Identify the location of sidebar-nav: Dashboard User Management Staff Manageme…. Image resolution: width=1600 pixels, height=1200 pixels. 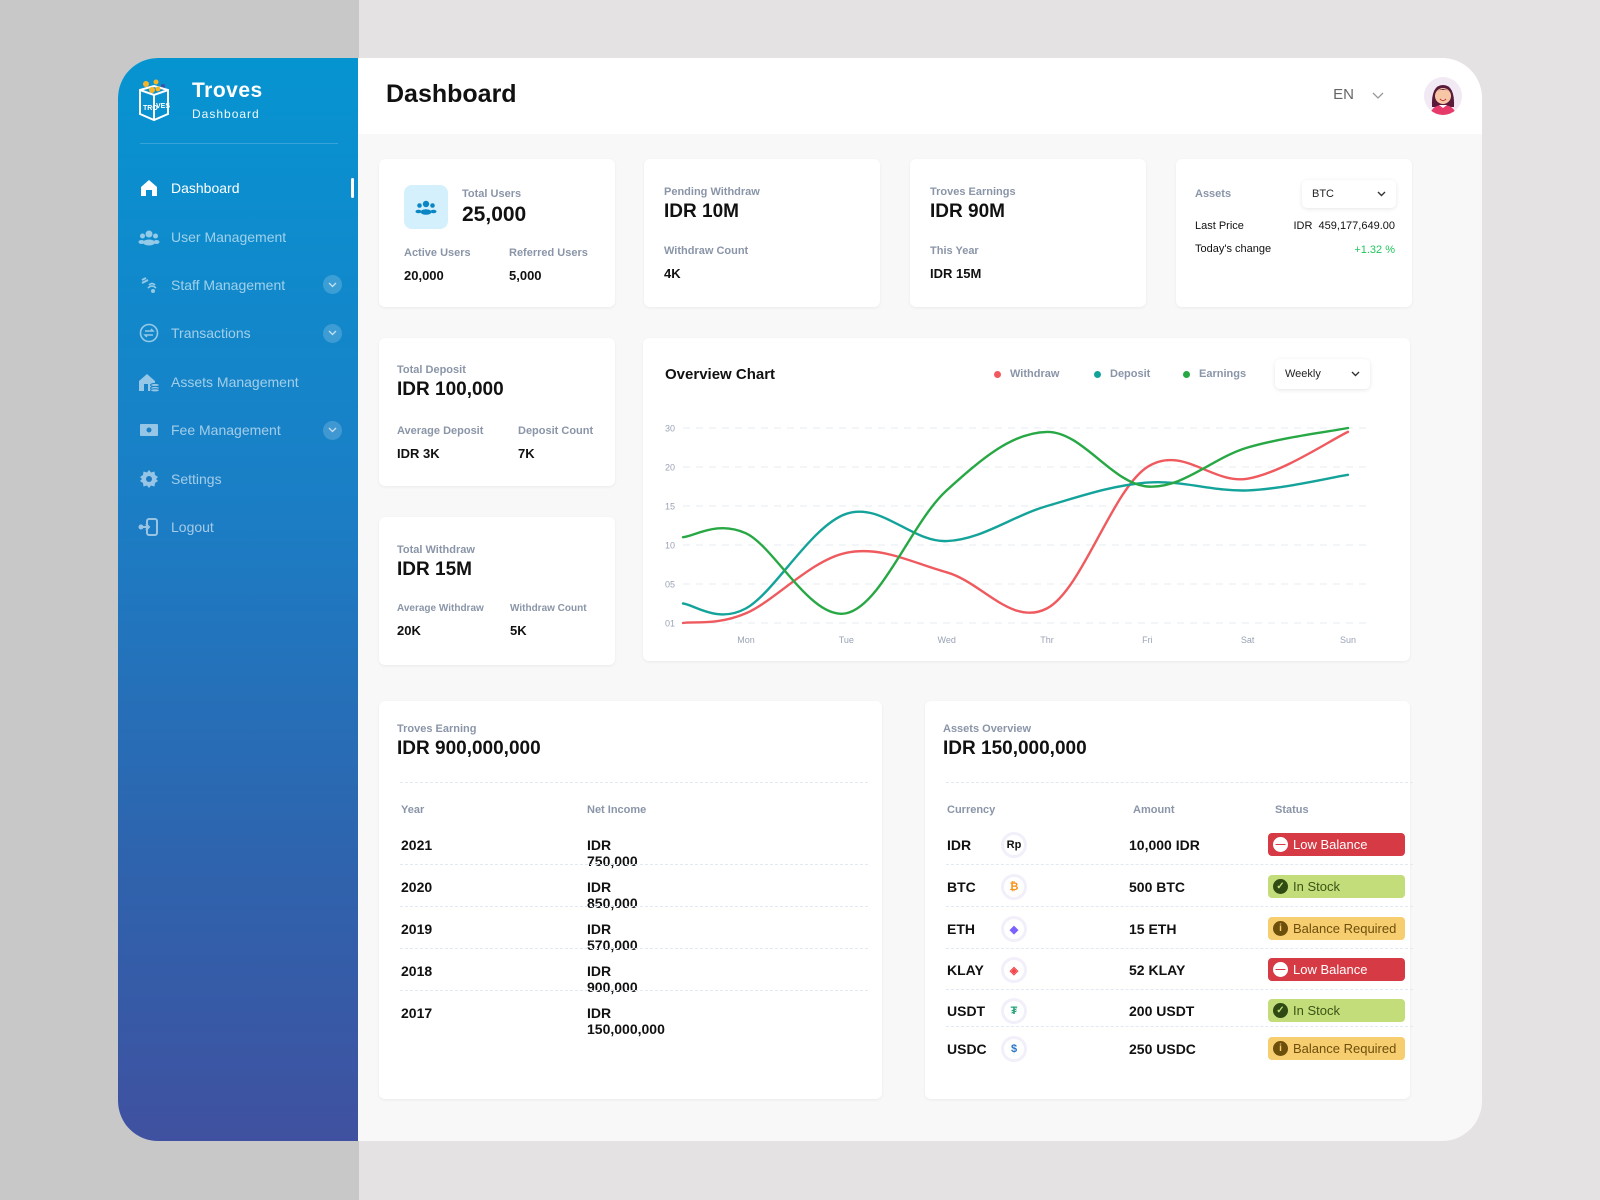
(238, 357).